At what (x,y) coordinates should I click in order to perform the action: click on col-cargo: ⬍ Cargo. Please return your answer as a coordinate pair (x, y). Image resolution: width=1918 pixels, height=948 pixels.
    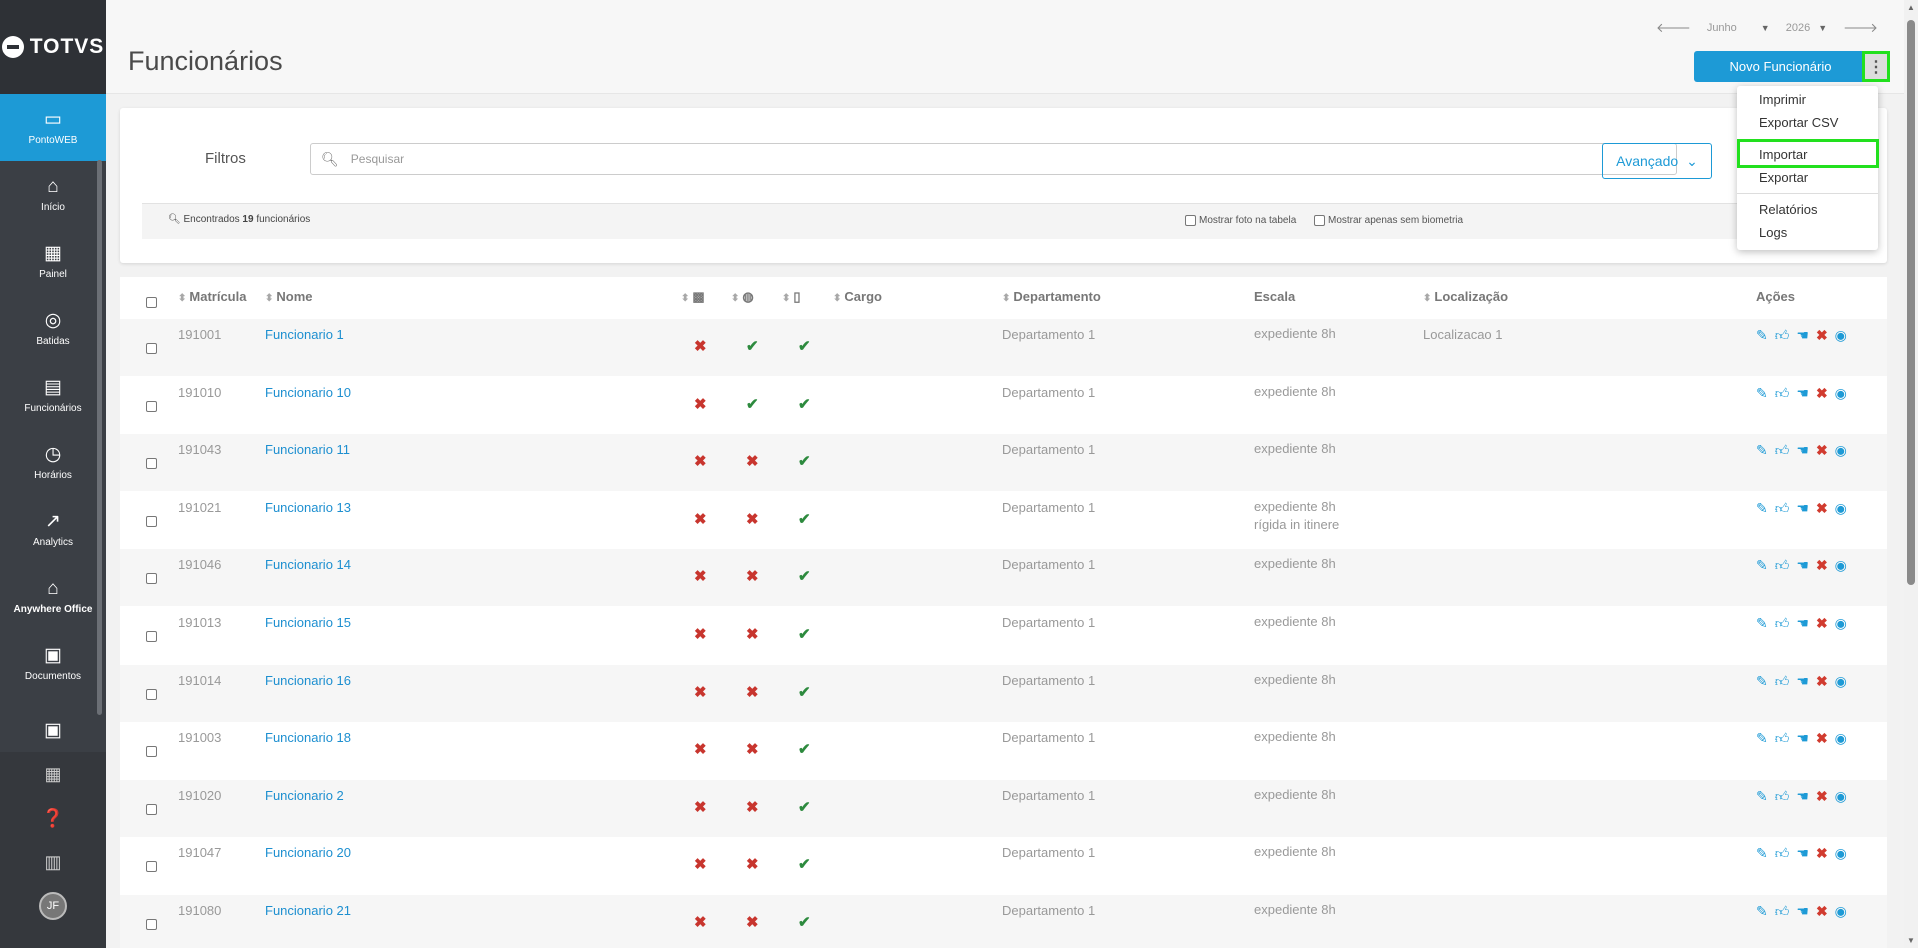
    Looking at the image, I should click on (857, 296).